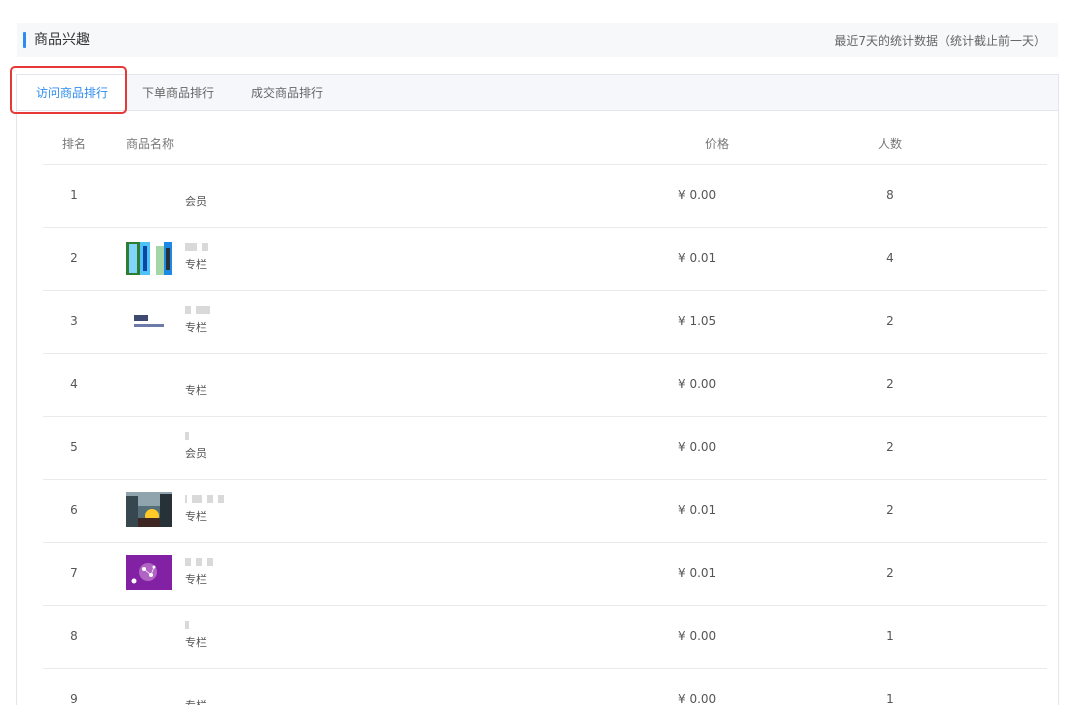 The width and height of the screenshot is (1080, 705). Describe the element at coordinates (940, 41) in the screenshot. I see `stats-period-note: 最近7天的统计数据（统计截止前一天）` at that location.